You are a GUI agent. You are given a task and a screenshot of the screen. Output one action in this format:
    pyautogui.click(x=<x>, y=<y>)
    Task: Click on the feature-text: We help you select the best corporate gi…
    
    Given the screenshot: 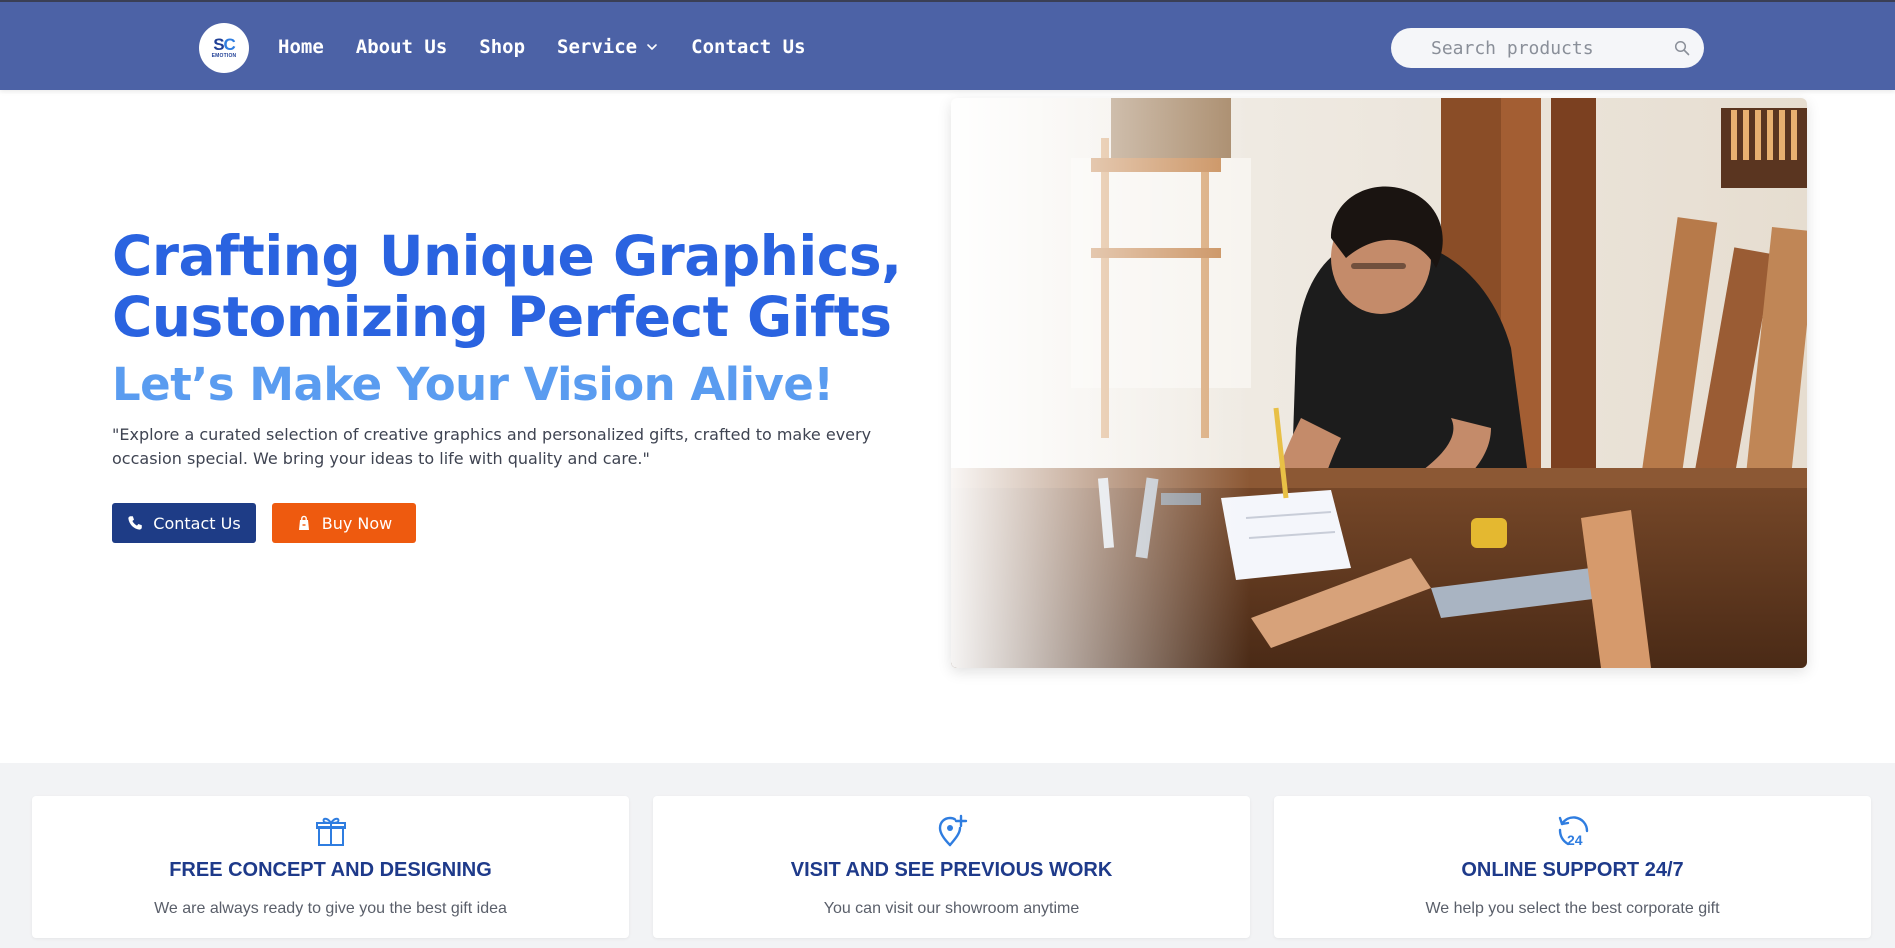 What is the action you would take?
    pyautogui.click(x=1572, y=908)
    